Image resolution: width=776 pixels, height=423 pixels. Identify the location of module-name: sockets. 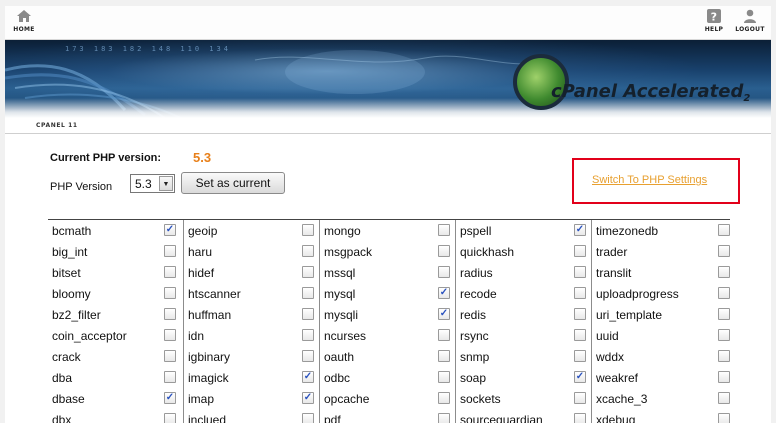
(480, 399).